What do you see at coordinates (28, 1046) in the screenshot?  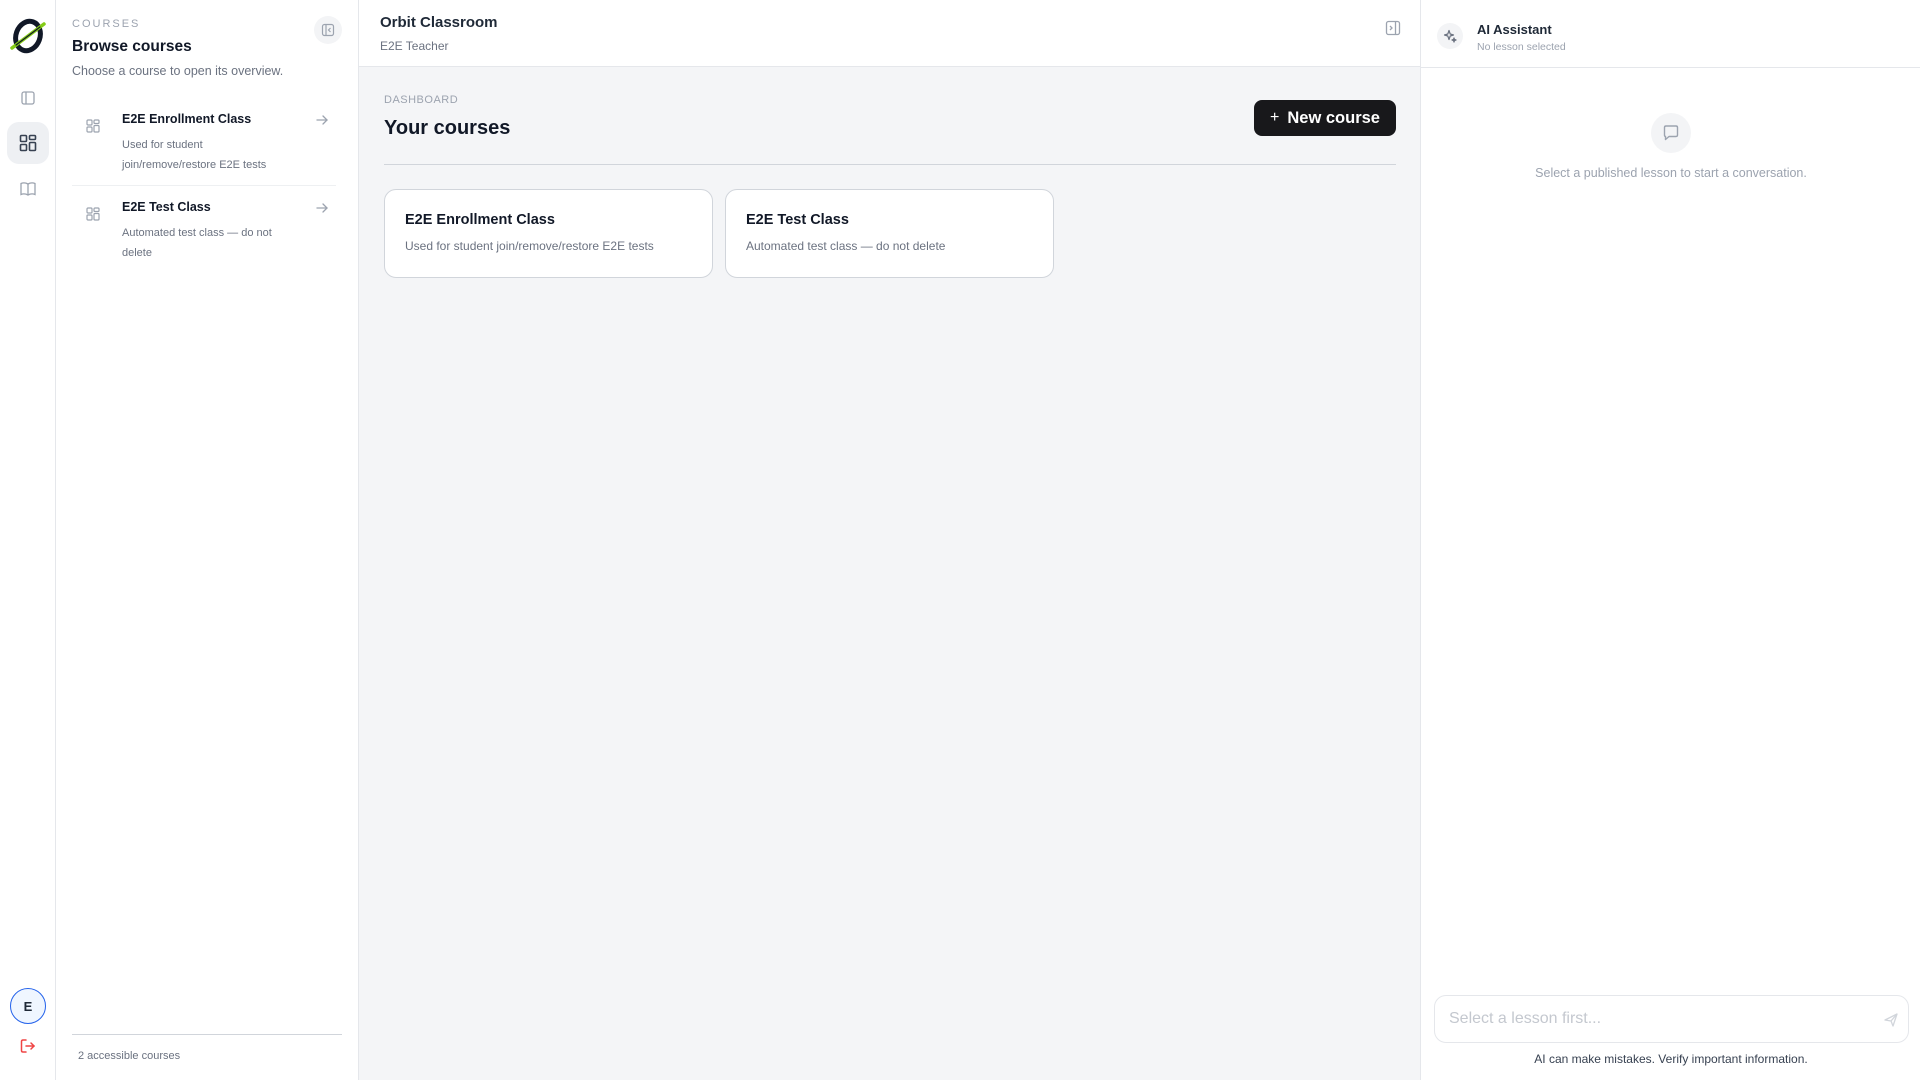 I see `logout-icon` at bounding box center [28, 1046].